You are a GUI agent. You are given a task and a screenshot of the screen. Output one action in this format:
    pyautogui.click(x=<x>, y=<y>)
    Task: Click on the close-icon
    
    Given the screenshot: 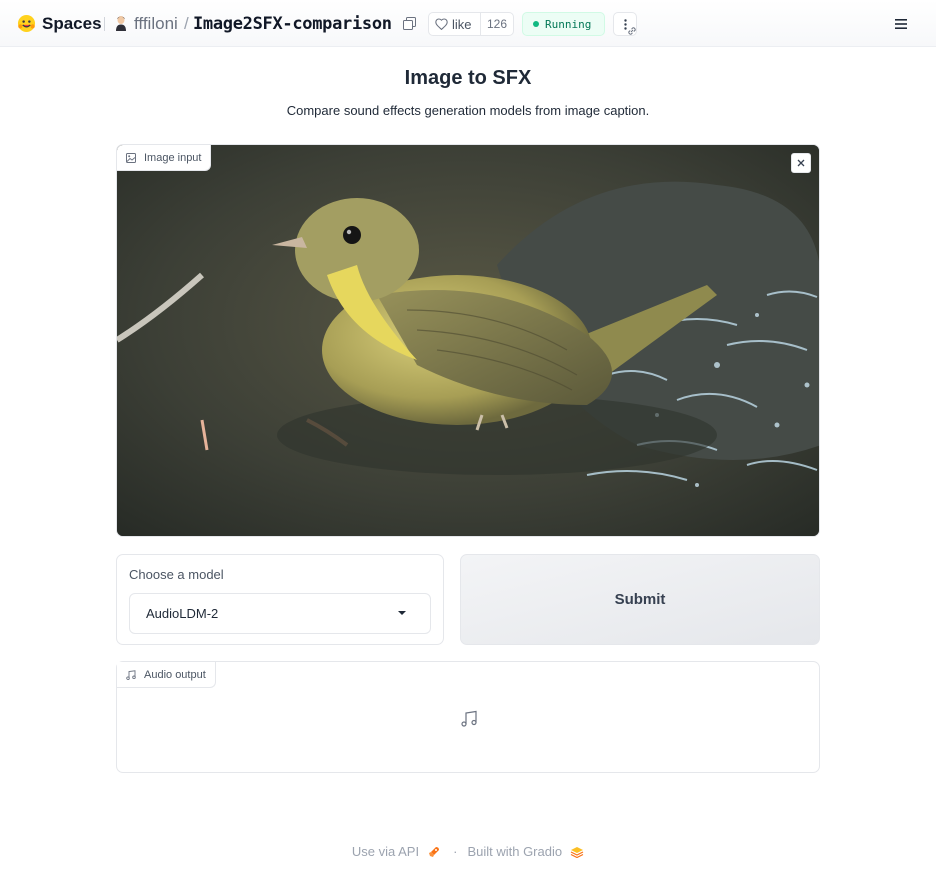 What is the action you would take?
    pyautogui.click(x=801, y=163)
    